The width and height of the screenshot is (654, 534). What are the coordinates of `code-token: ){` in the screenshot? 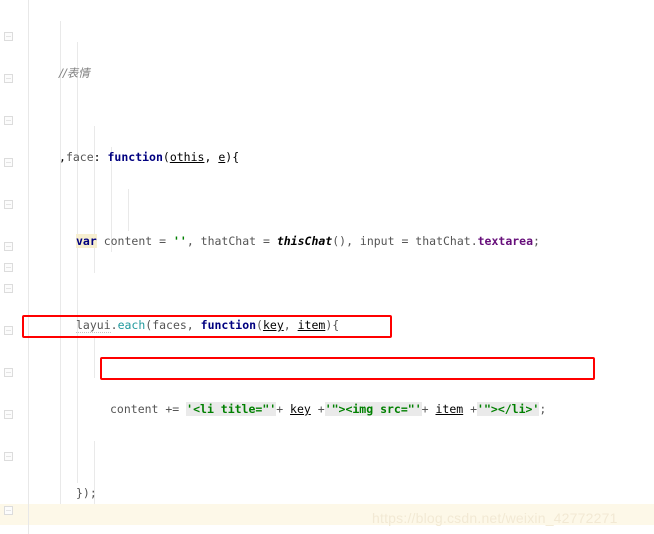 It's located at (332, 325).